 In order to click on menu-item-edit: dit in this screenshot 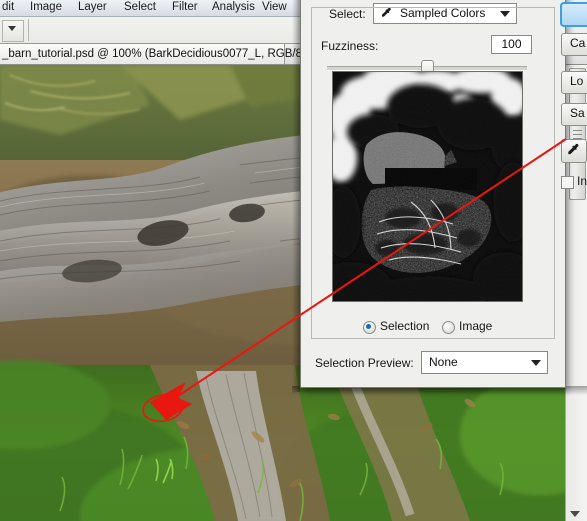, I will do `click(8, 7)`.